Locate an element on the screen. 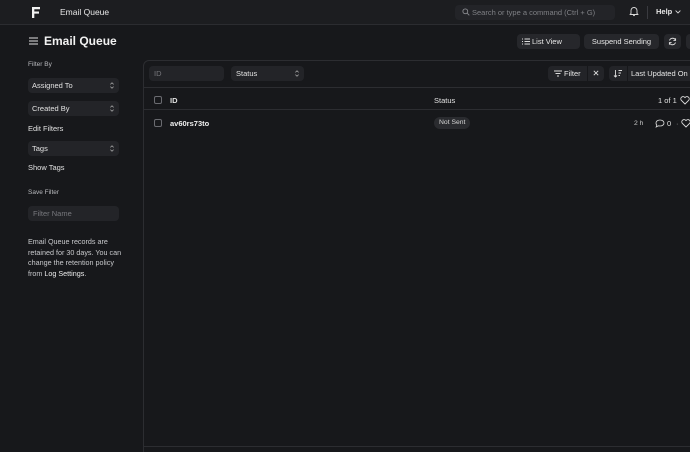 The image size is (690, 452). breadcrumb-email-queue: Email Queue is located at coordinates (84, 12).